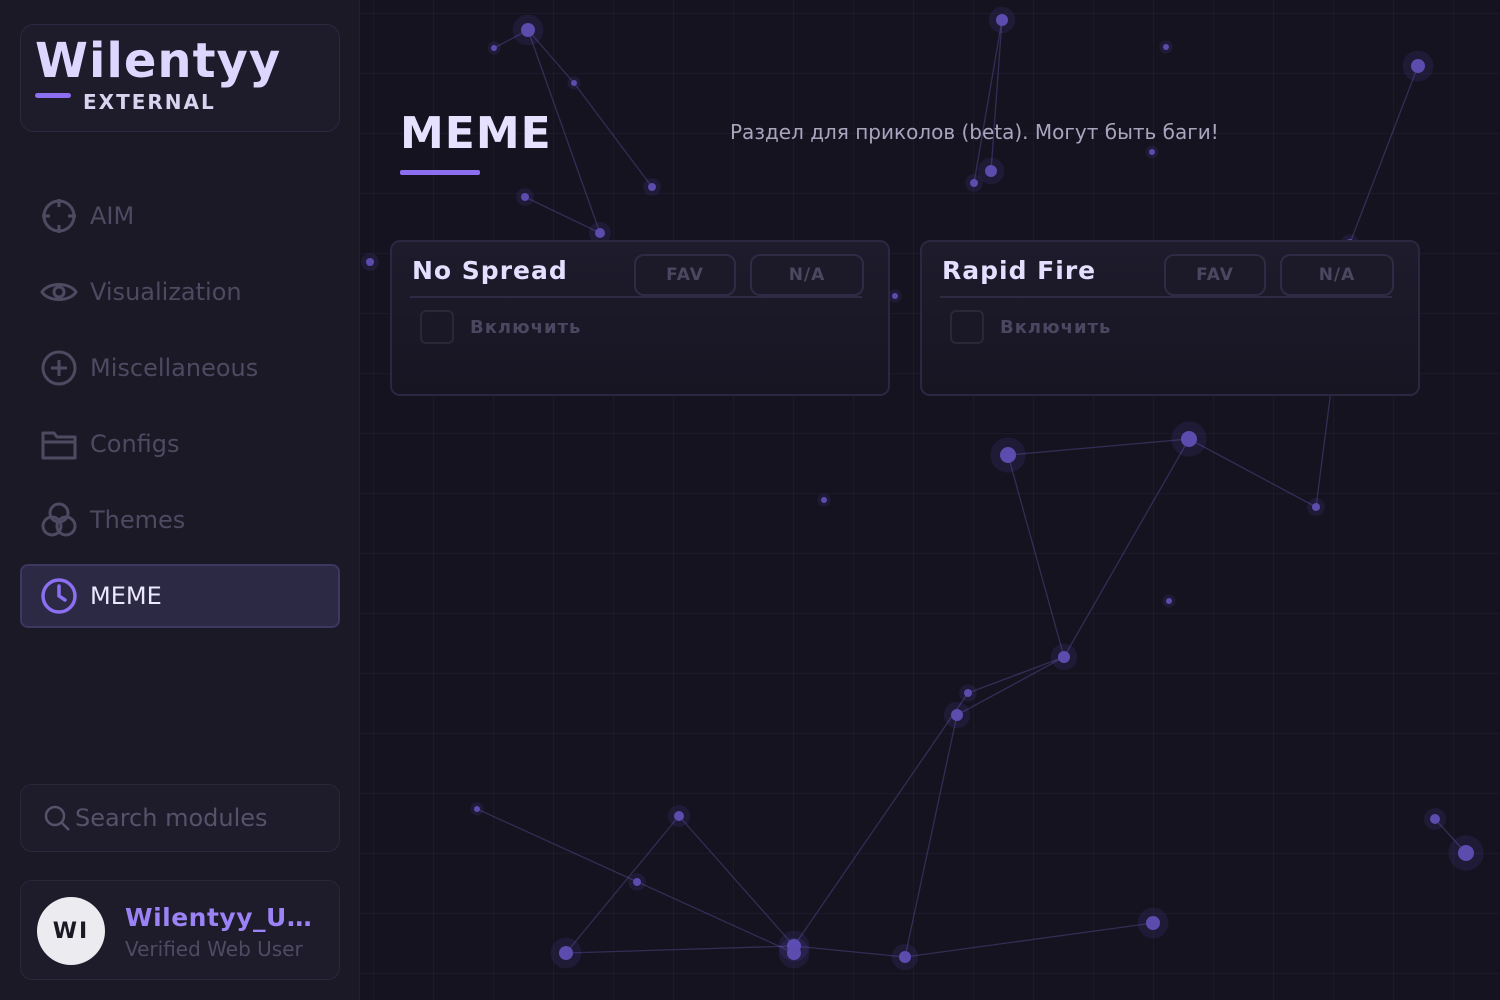 The width and height of the screenshot is (1500, 1000). I want to click on sidebar-item-themes: Themes, so click(180, 520).